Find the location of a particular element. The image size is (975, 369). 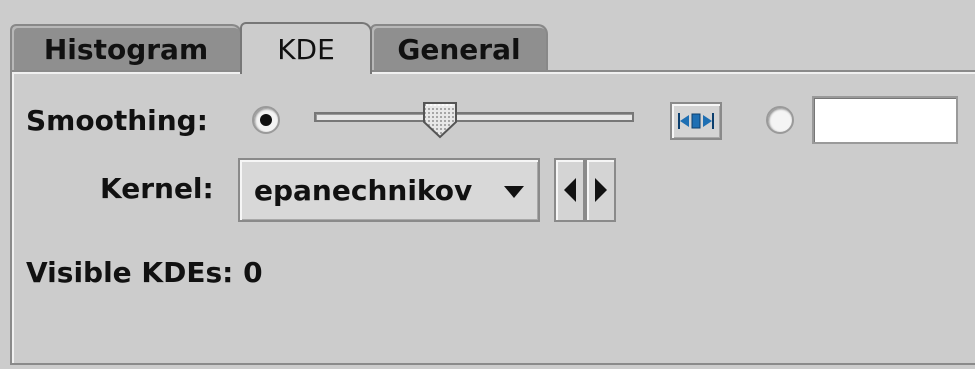

kernel-stepper is located at coordinates (585, 190).